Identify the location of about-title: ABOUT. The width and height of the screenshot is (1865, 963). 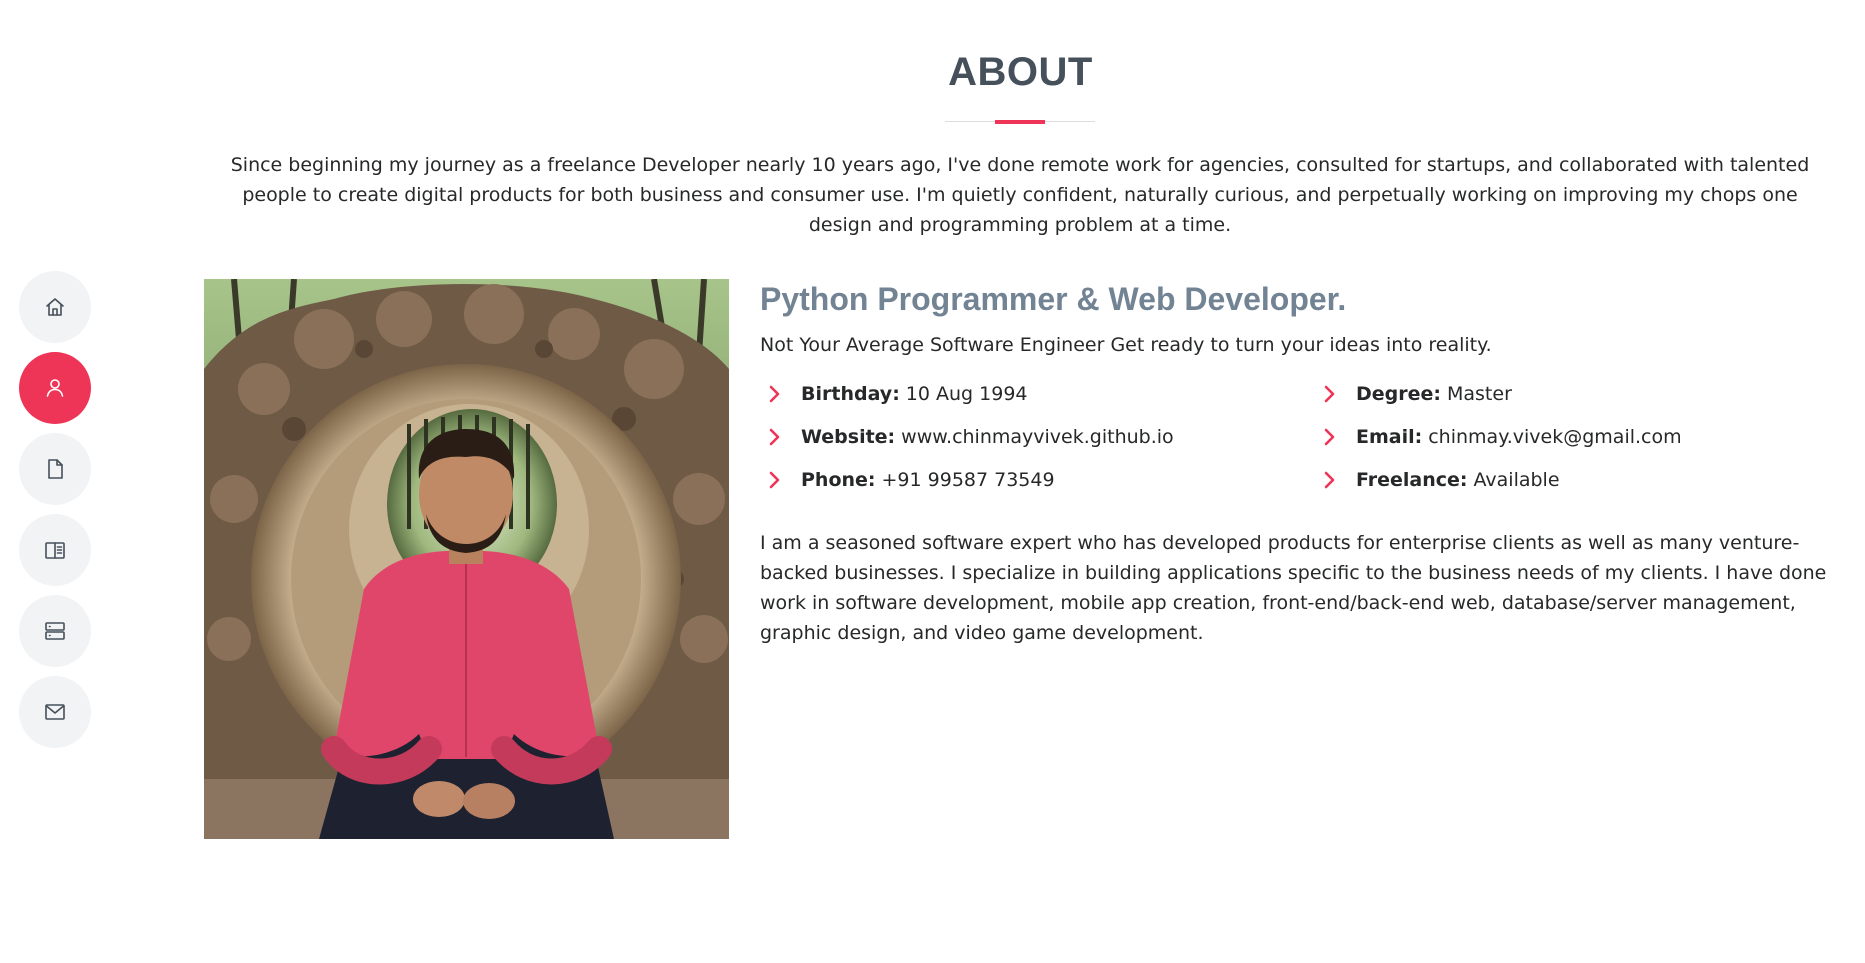
(1020, 72).